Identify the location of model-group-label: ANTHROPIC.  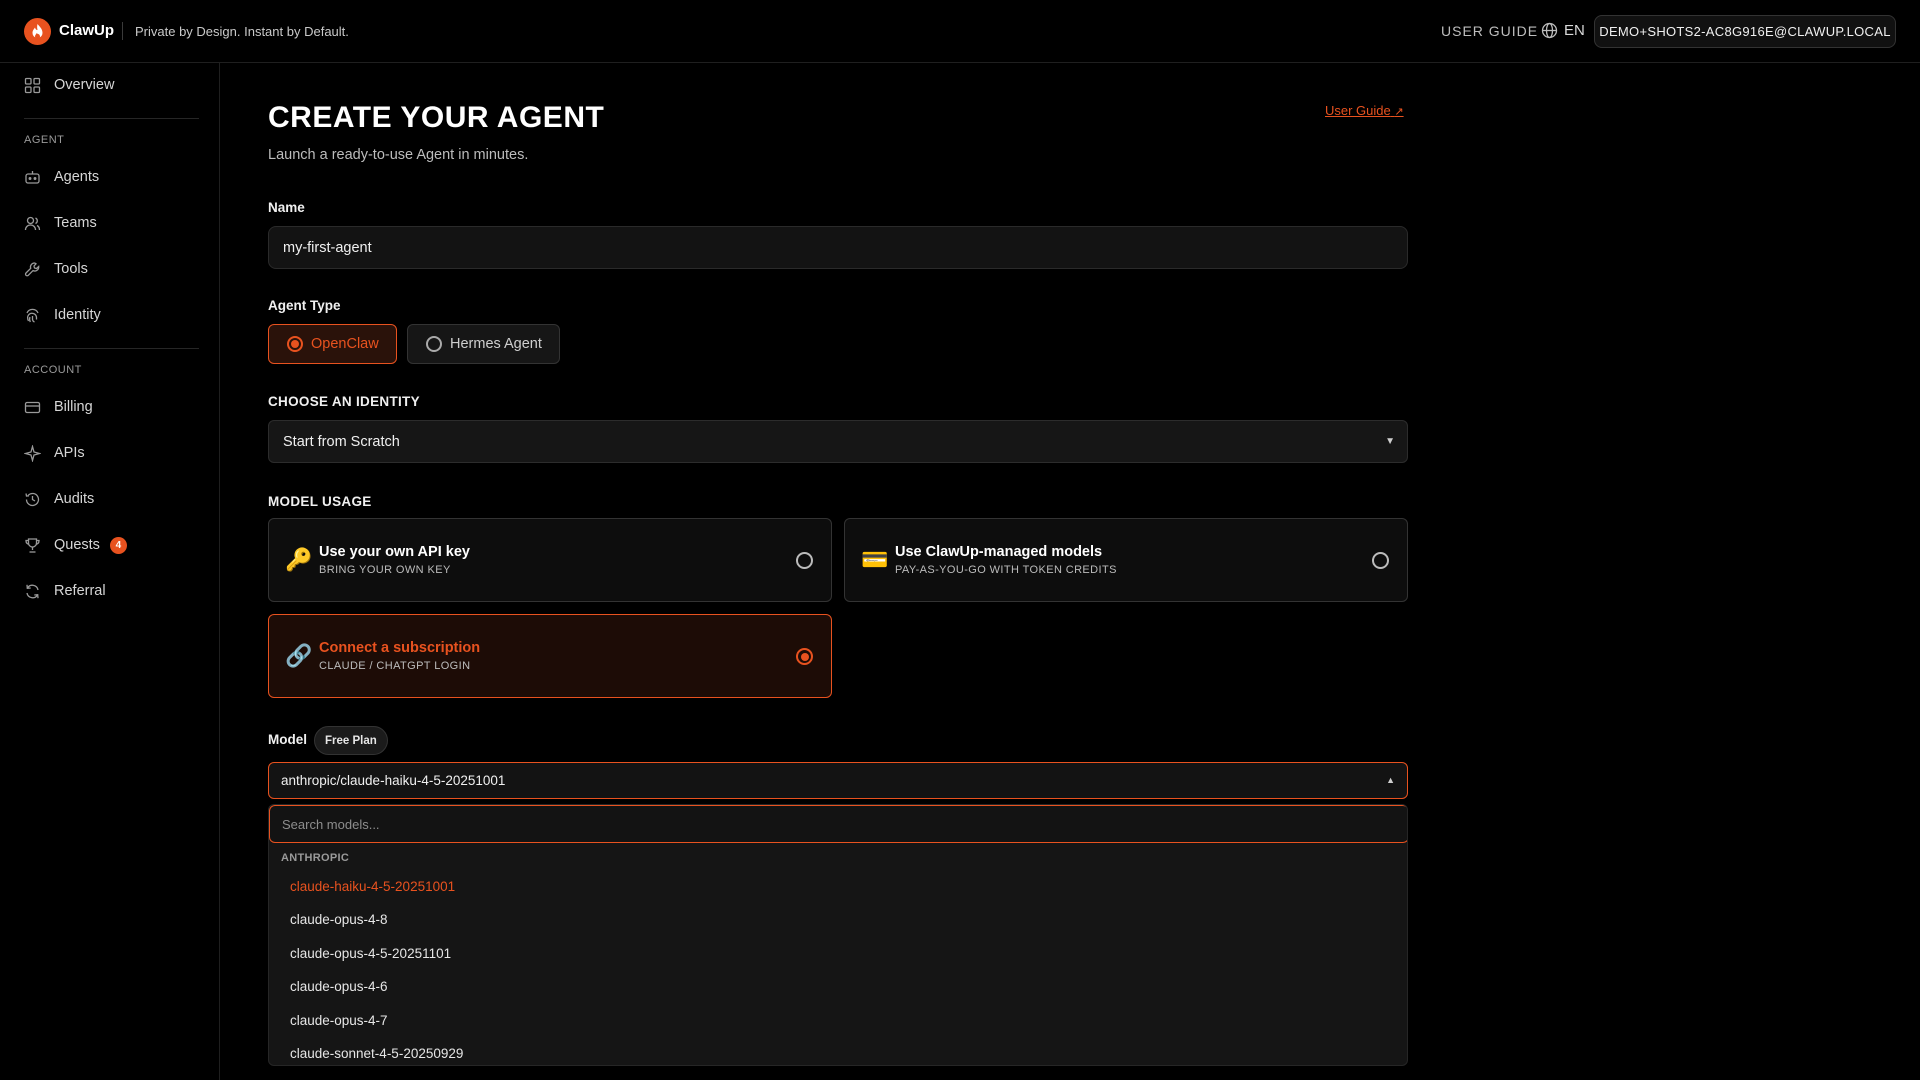
(315, 858).